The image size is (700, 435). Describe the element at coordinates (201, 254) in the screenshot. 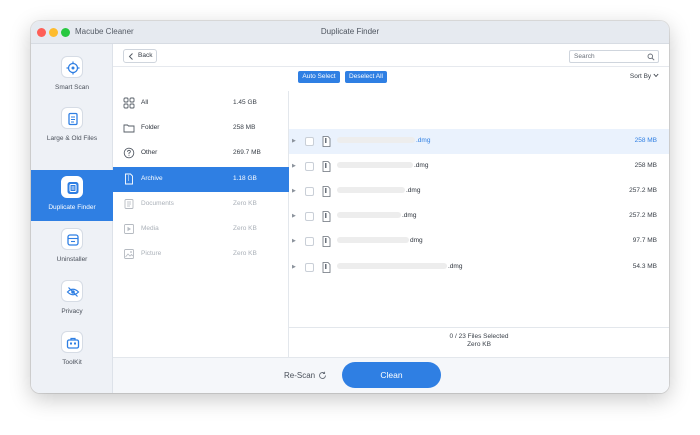

I see `category-picture: Picture Zero KB` at that location.